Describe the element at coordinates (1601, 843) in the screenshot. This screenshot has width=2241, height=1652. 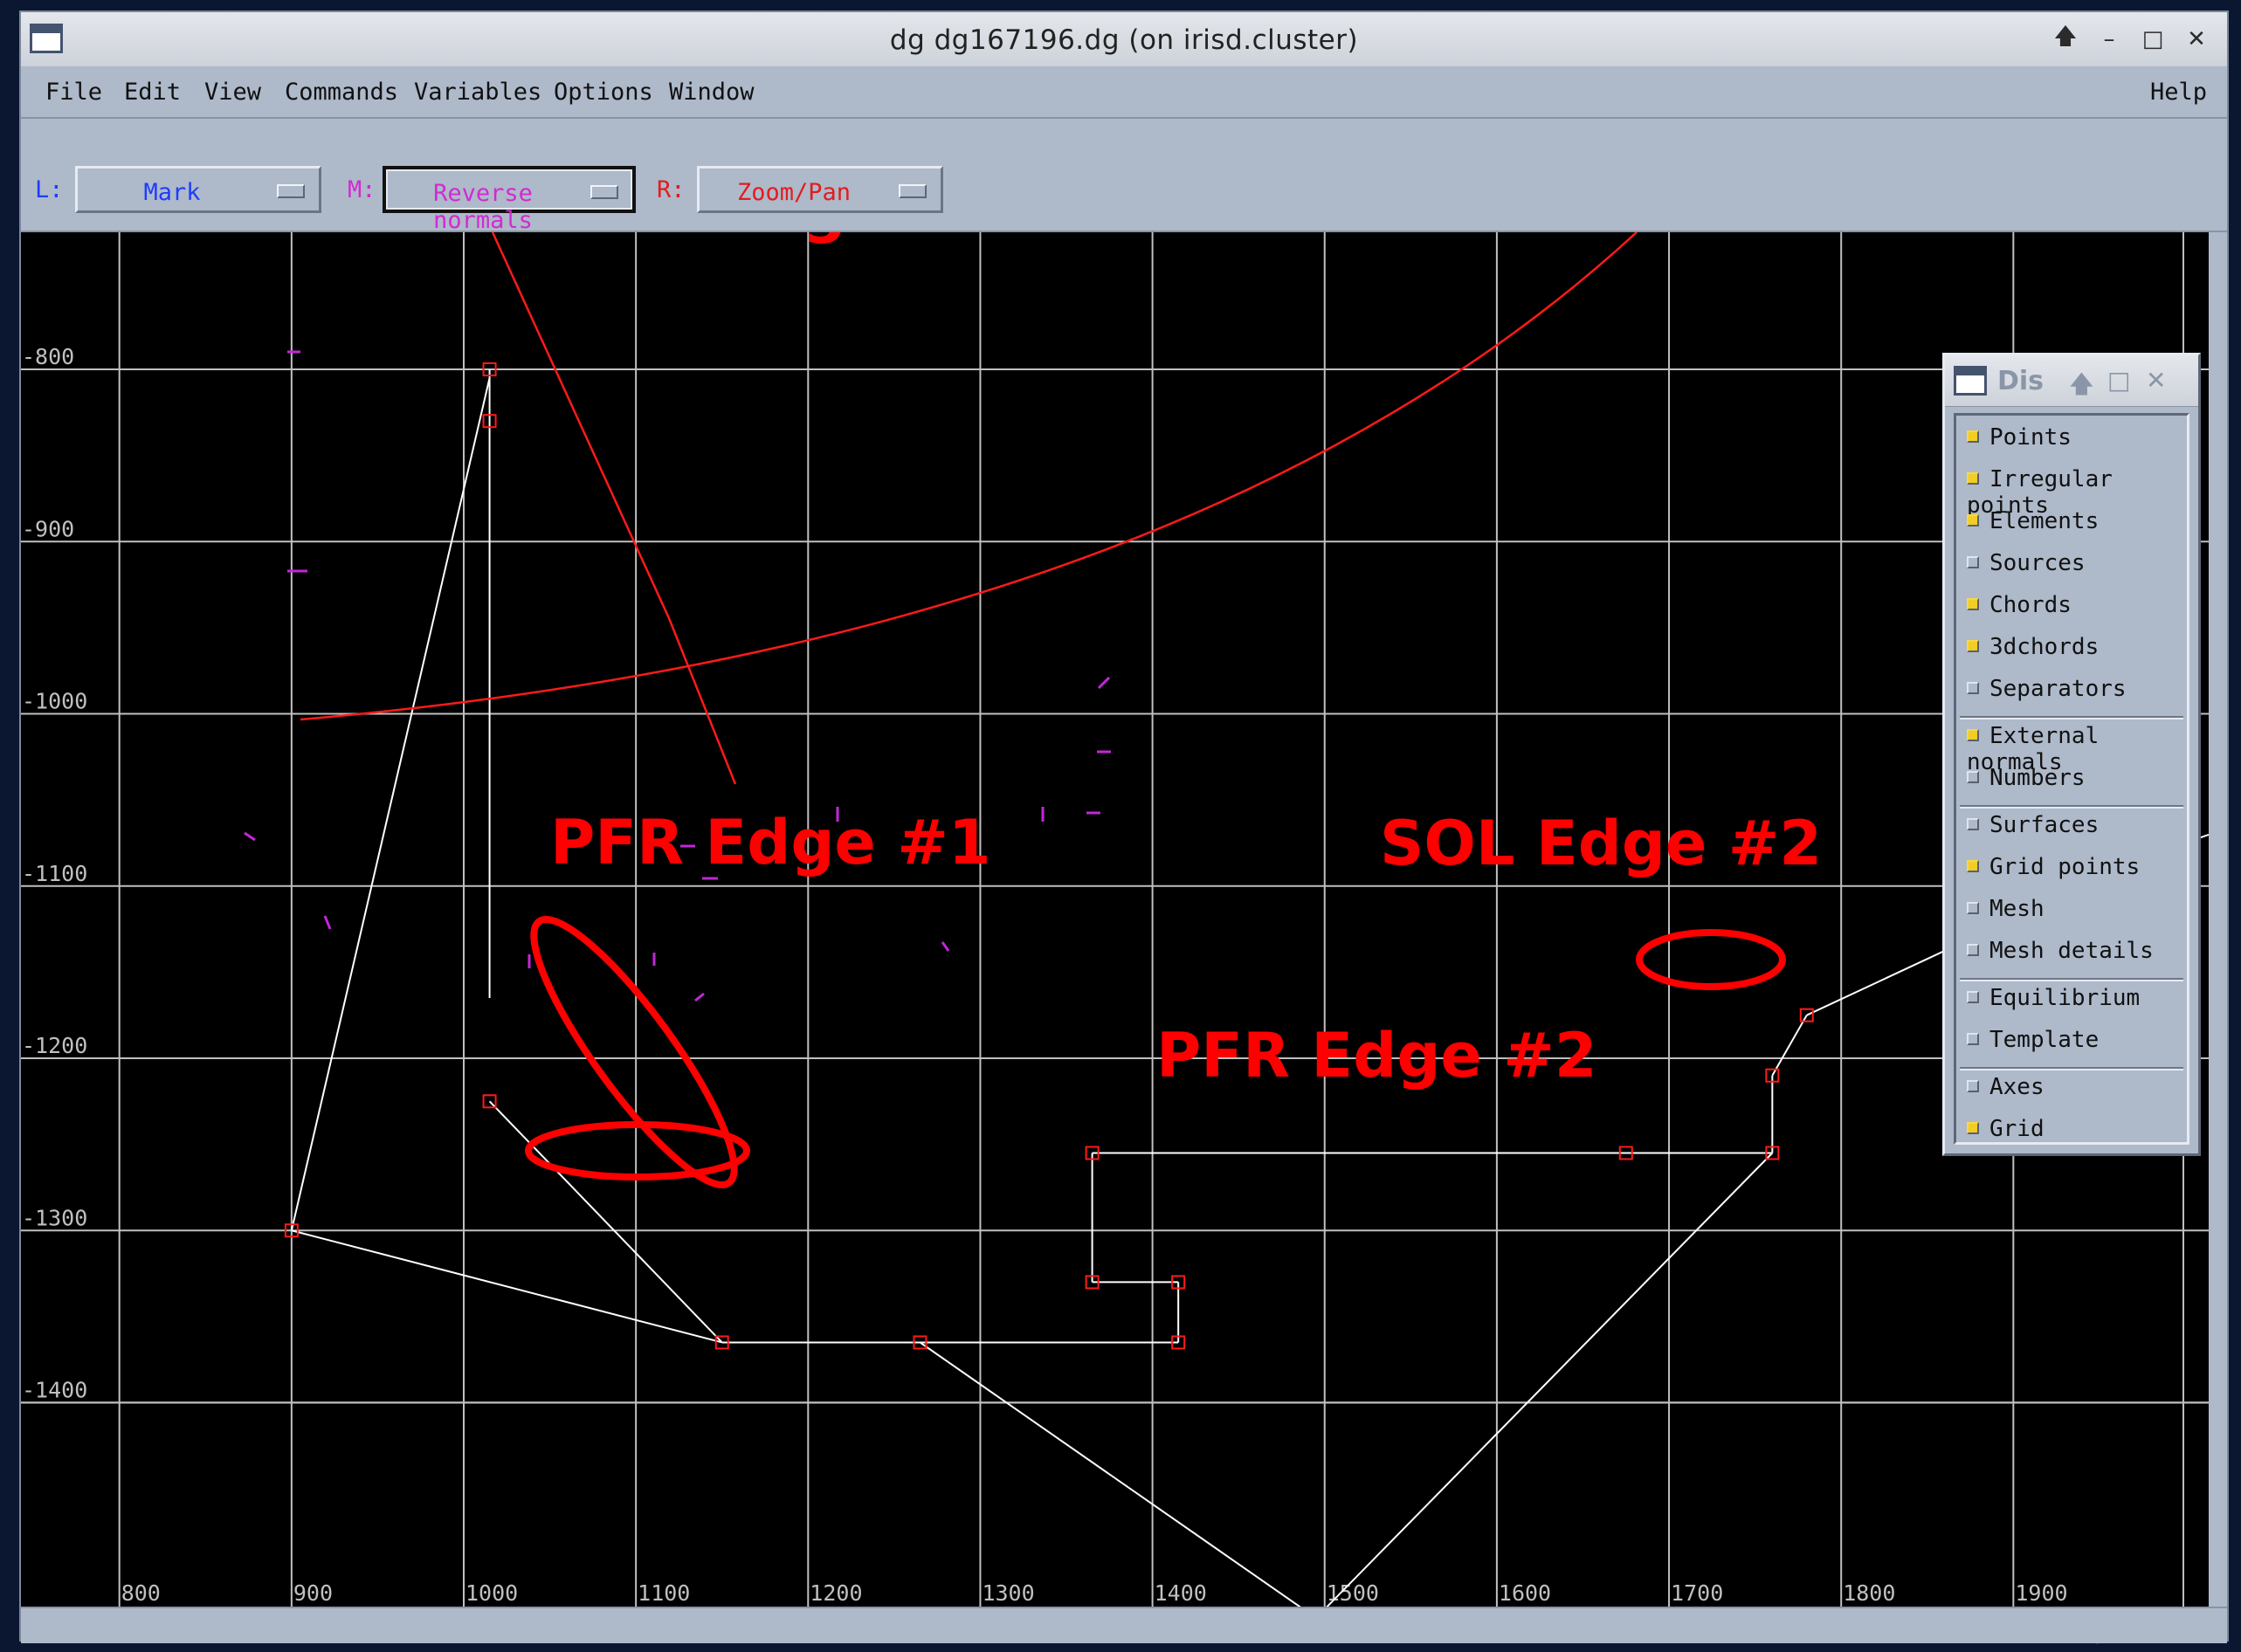
I see `annotation-sol2: SOL Edge #2` at that location.